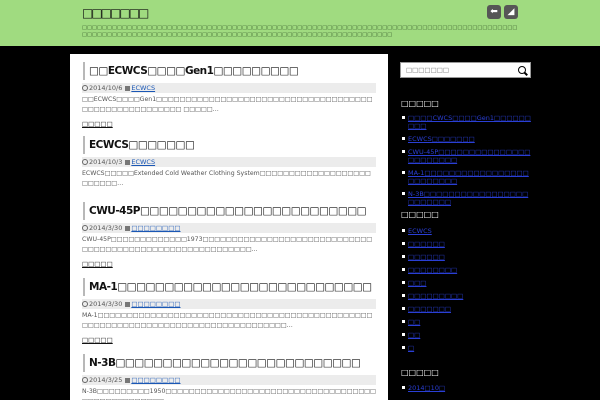 This screenshot has height=400, width=600. Describe the element at coordinates (467, 270) in the screenshot. I see `category-link: □□□□□□□□` at that location.